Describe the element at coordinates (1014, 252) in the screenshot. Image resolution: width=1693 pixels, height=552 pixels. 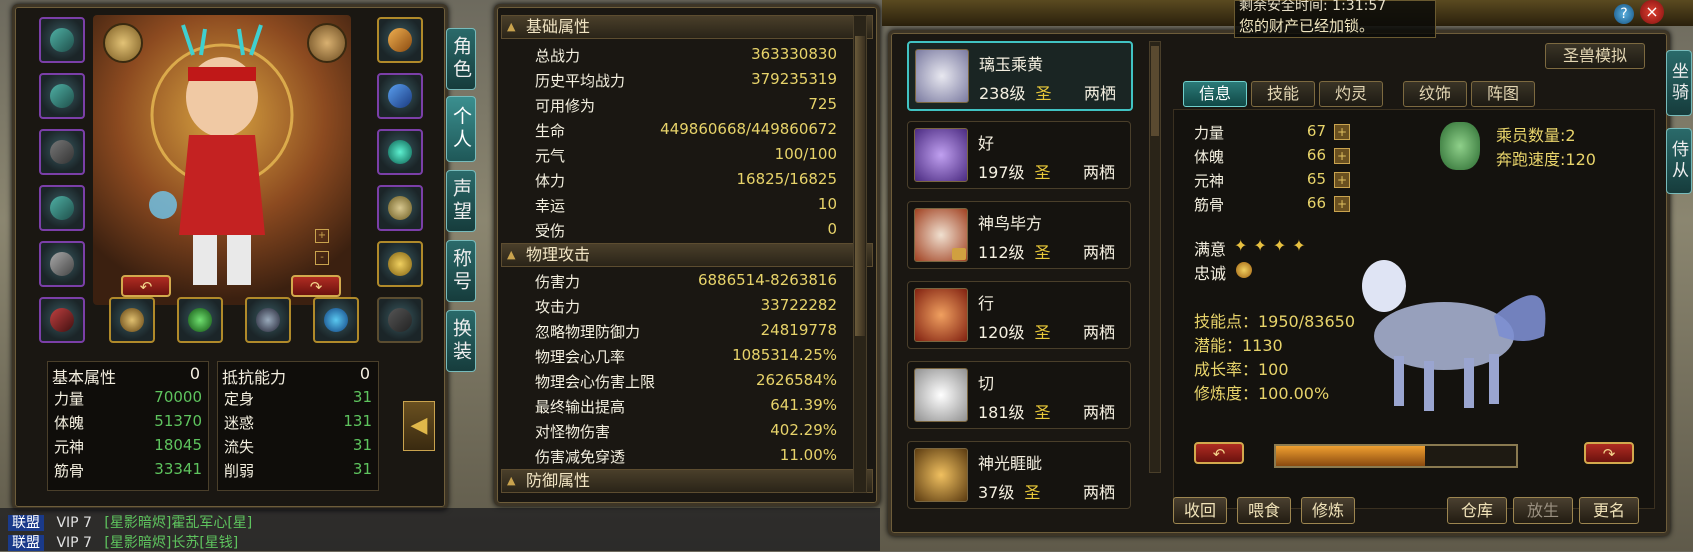
I see `pet-level-line: 112级圣` at that location.